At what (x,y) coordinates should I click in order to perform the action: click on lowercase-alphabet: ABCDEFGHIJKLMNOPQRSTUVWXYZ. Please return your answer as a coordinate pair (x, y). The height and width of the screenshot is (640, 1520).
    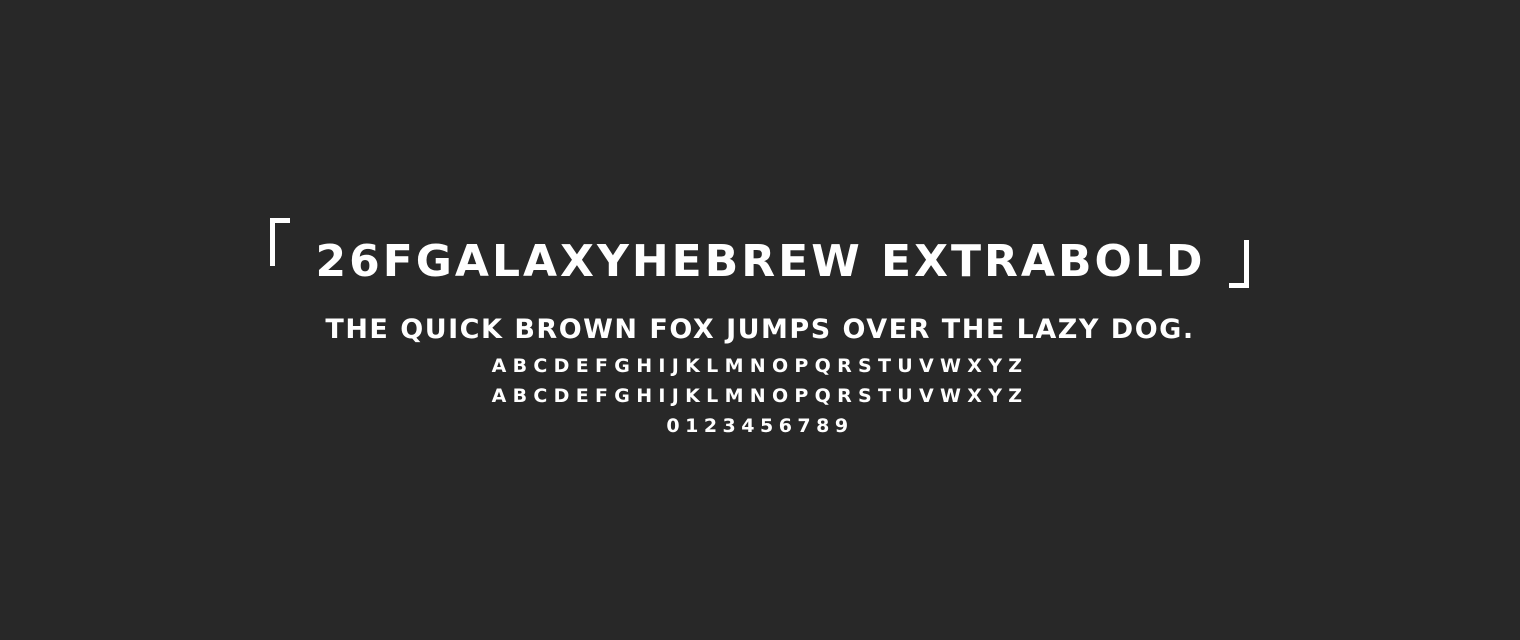
    Looking at the image, I should click on (760, 396).